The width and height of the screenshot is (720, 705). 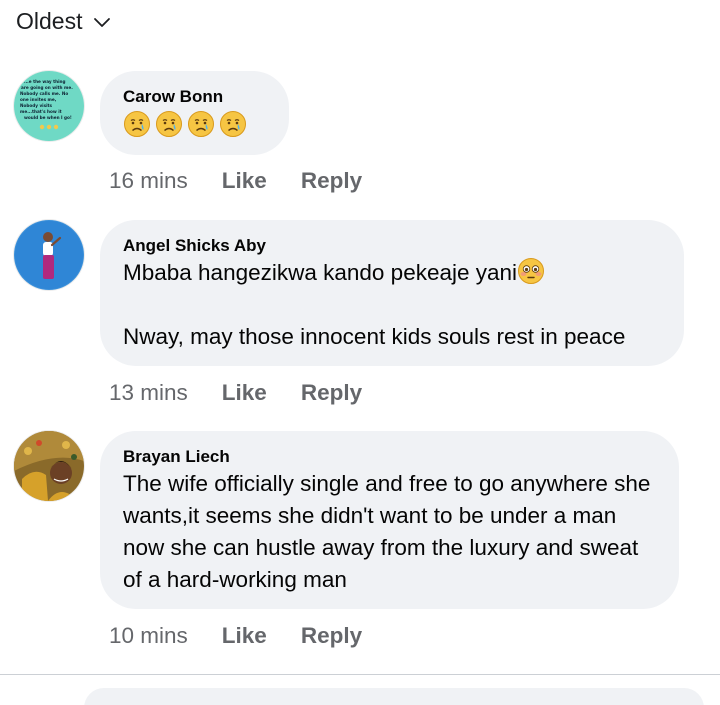 I want to click on chevron-down-icon, so click(x=102, y=22).